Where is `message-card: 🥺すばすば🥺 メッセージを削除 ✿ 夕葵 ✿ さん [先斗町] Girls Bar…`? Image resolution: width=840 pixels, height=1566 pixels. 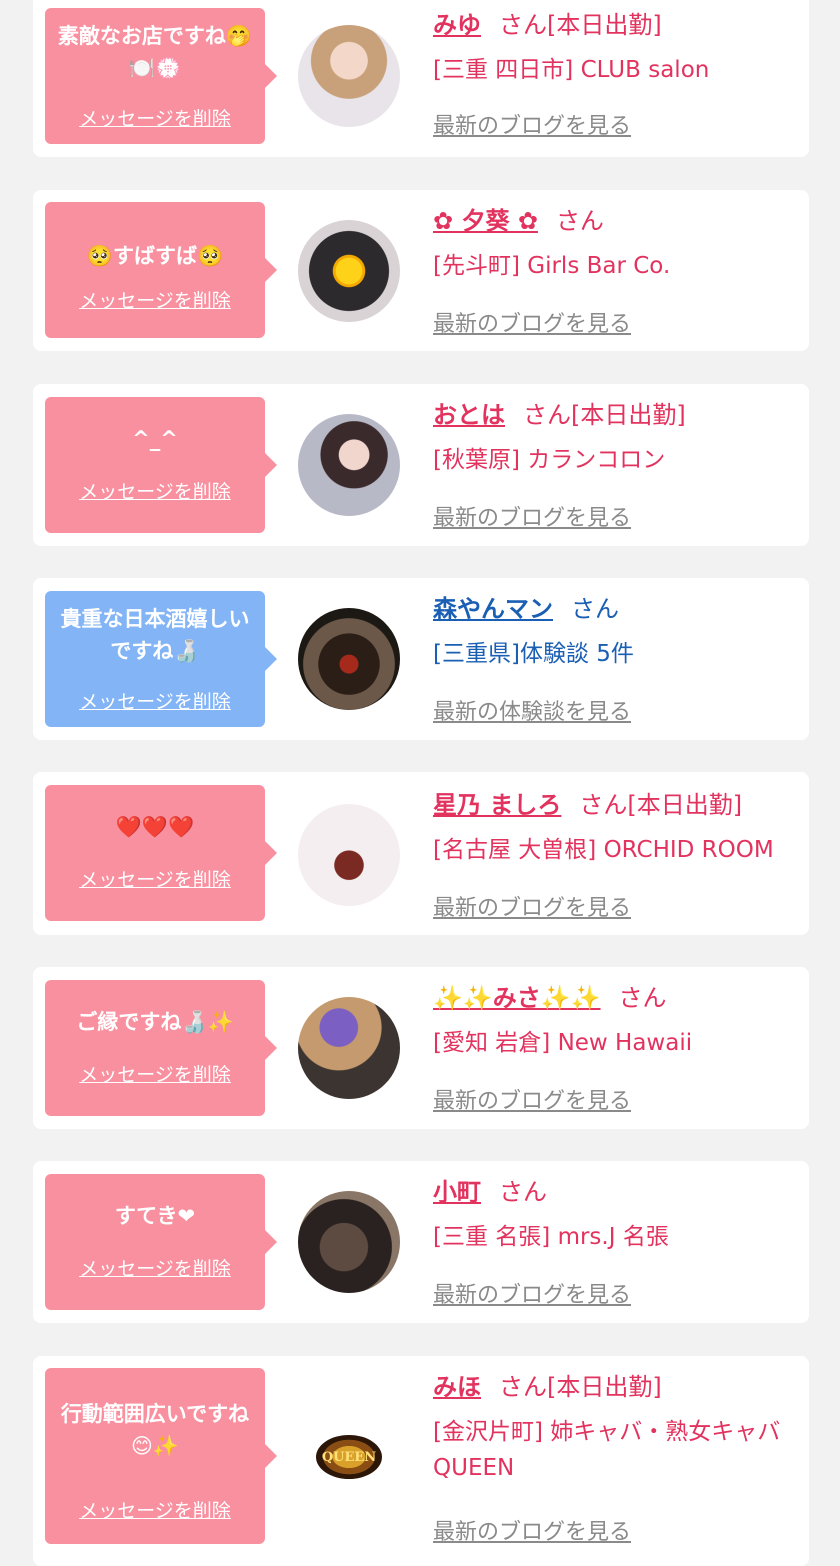 message-card: 🥺すばすば🥺 メッセージを削除 ✿ 夕葵 ✿ さん [先斗町] Girls Bar… is located at coordinates (421, 270).